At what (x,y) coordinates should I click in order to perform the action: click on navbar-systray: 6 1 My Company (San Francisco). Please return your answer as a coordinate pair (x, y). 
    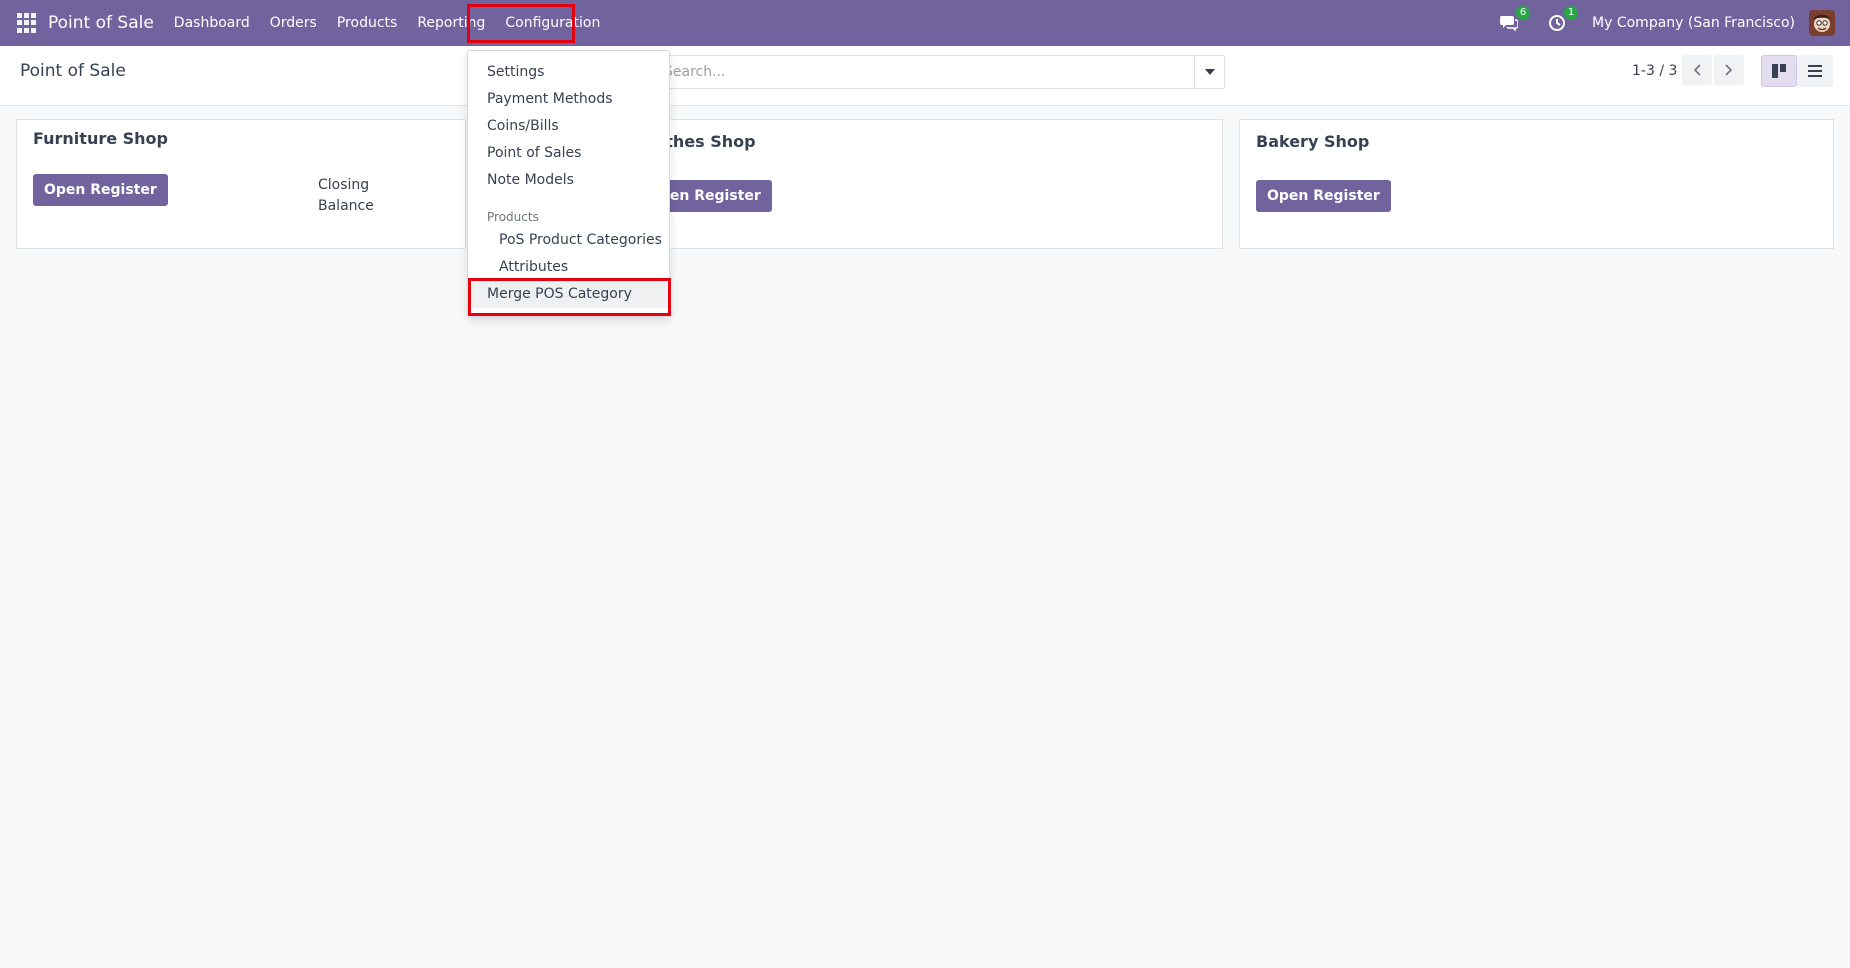
    Looking at the image, I should click on (1673, 23).